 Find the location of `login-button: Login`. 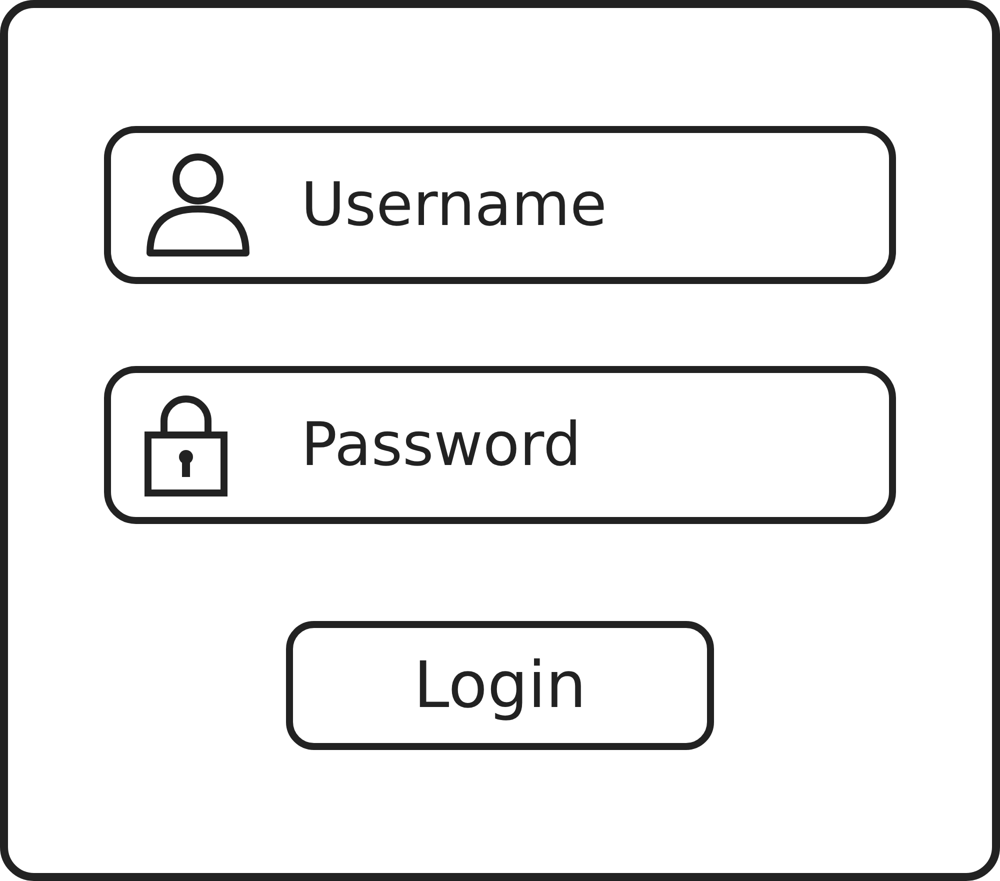

login-button: Login is located at coordinates (500, 685).